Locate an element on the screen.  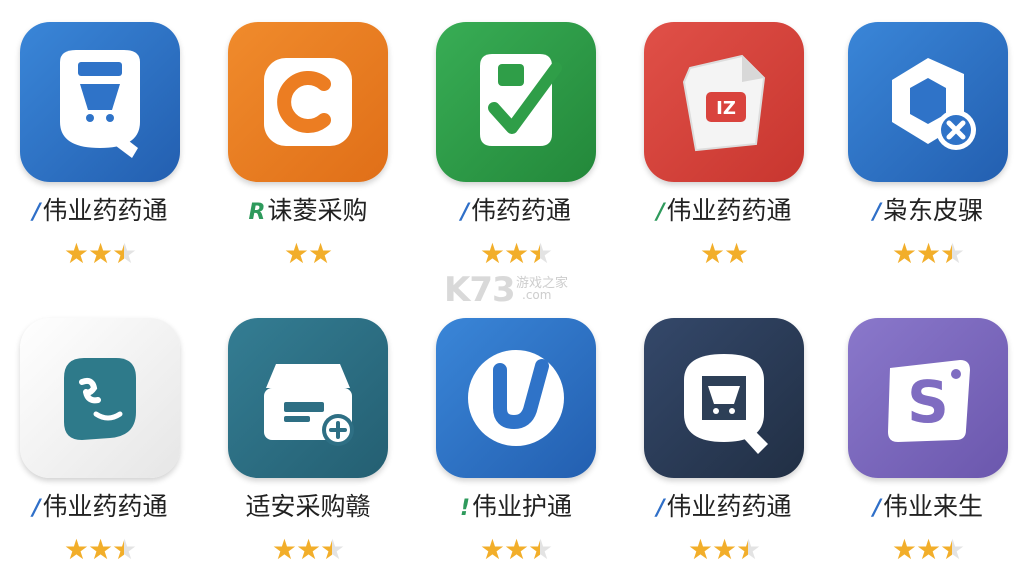
app-name: /伟业来生 is located at coordinates (926, 508).